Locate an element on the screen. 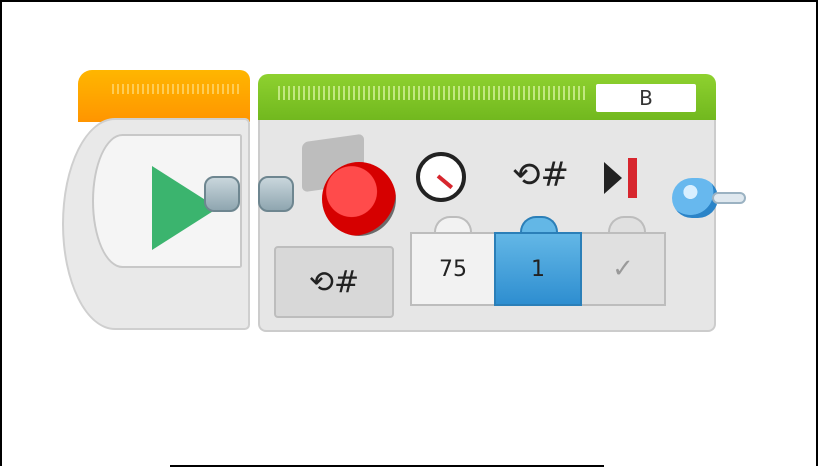 The height and width of the screenshot is (468, 821). brake-at-end-toggle: ✓ is located at coordinates (624, 269).